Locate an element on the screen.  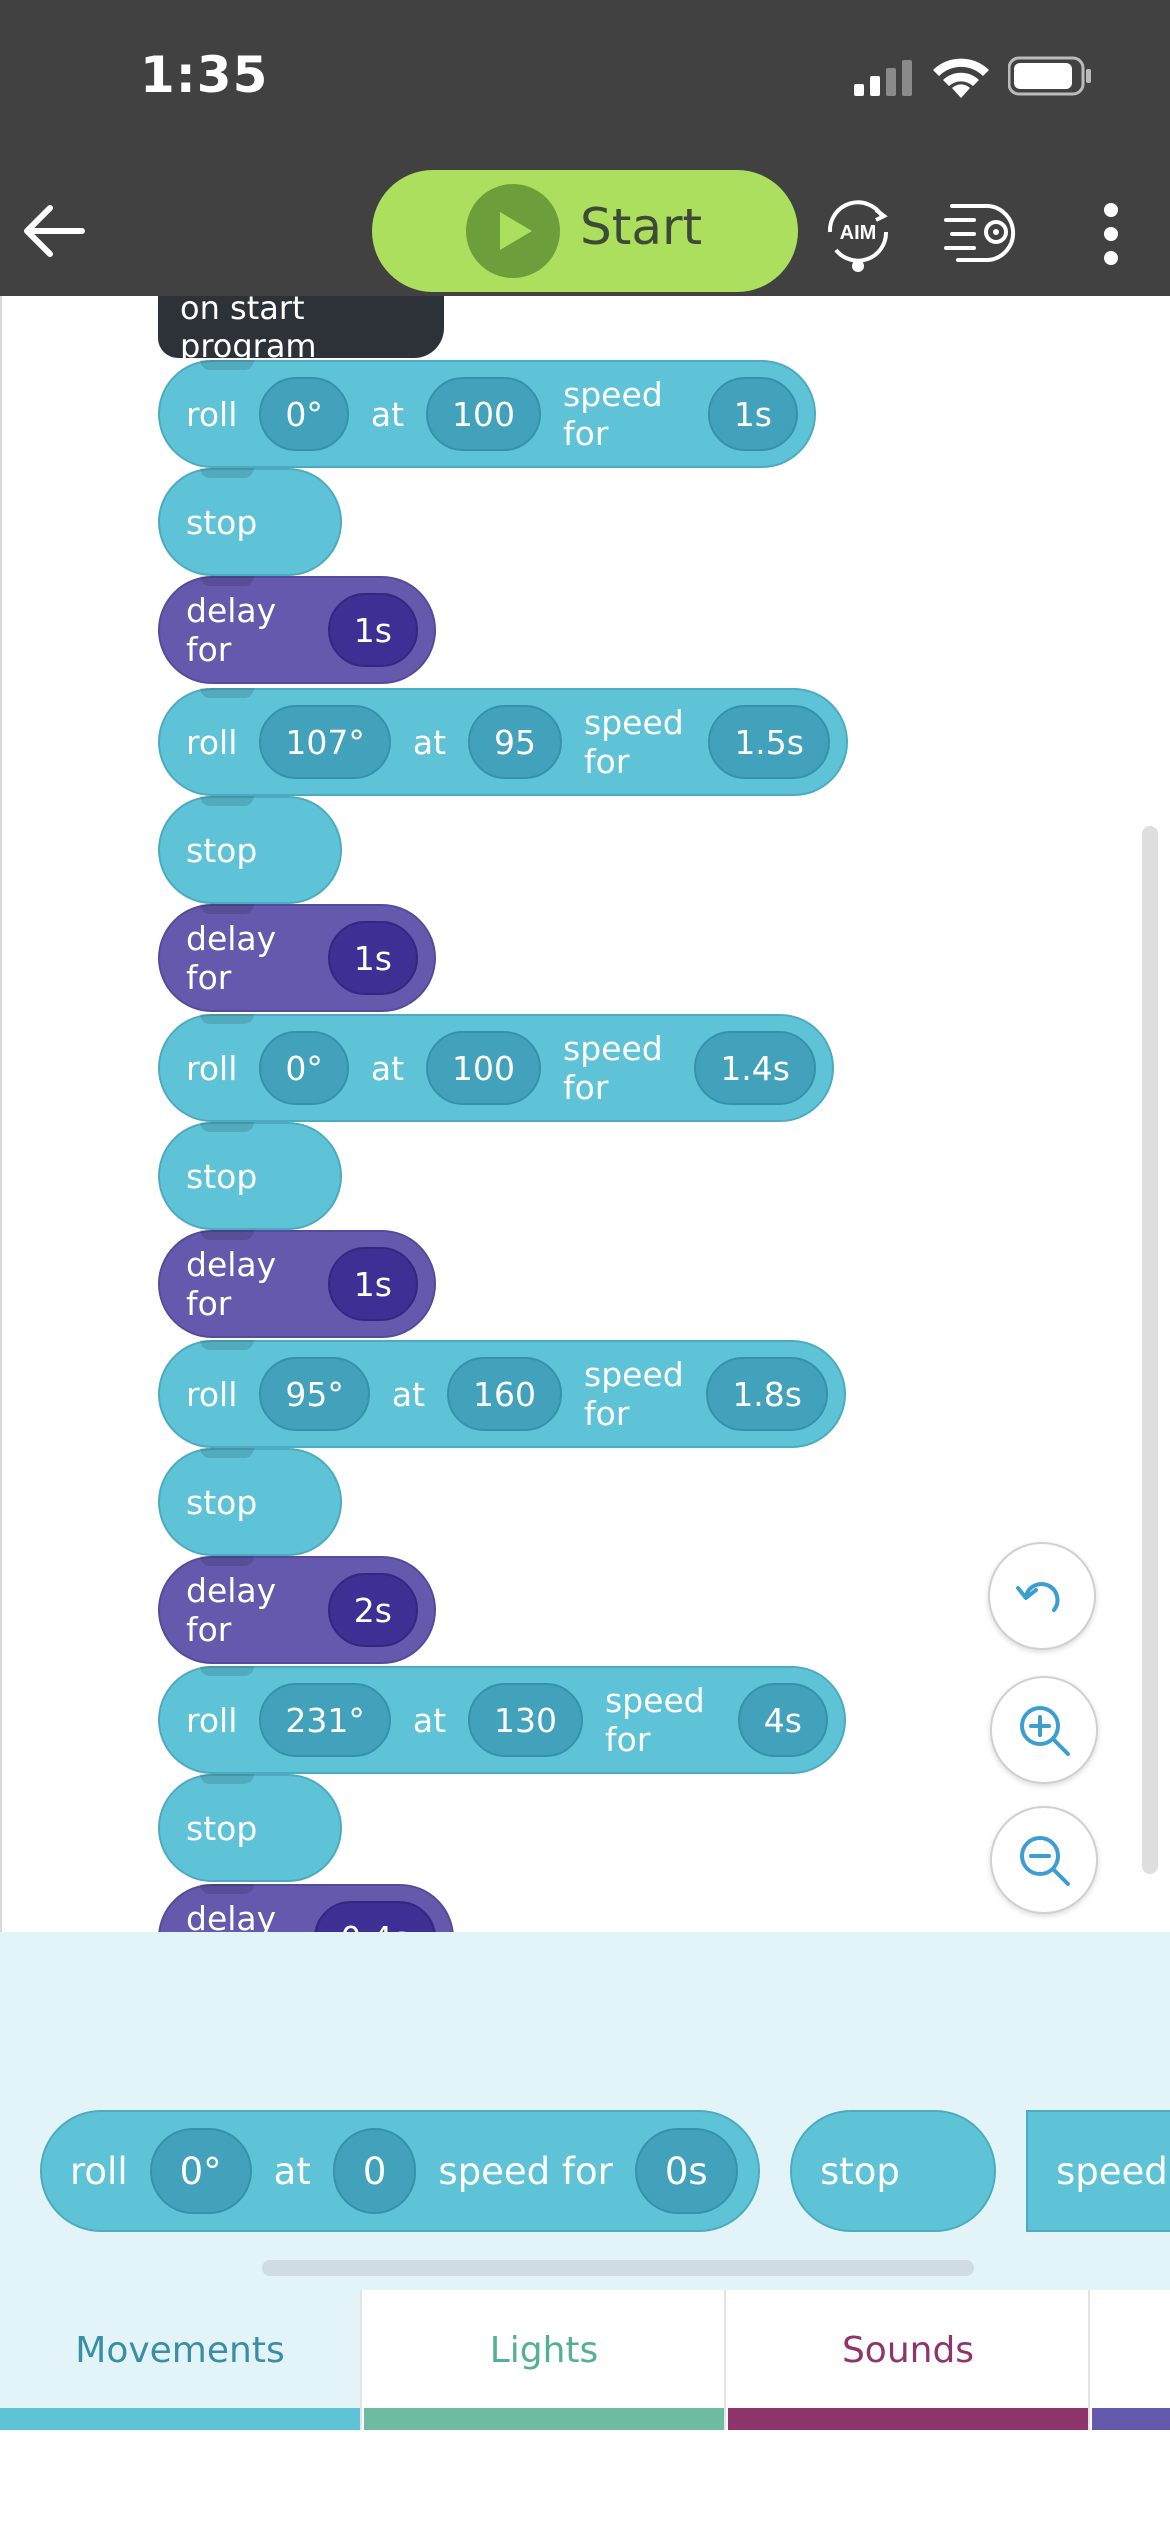
cellular-signal-icon is located at coordinates (883, 78).